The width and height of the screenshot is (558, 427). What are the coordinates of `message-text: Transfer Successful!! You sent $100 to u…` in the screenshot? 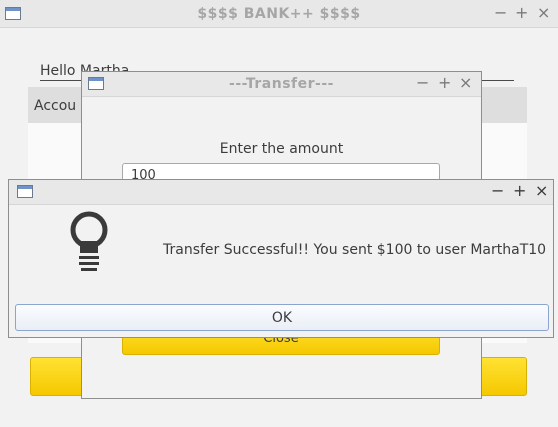 It's located at (355, 250).